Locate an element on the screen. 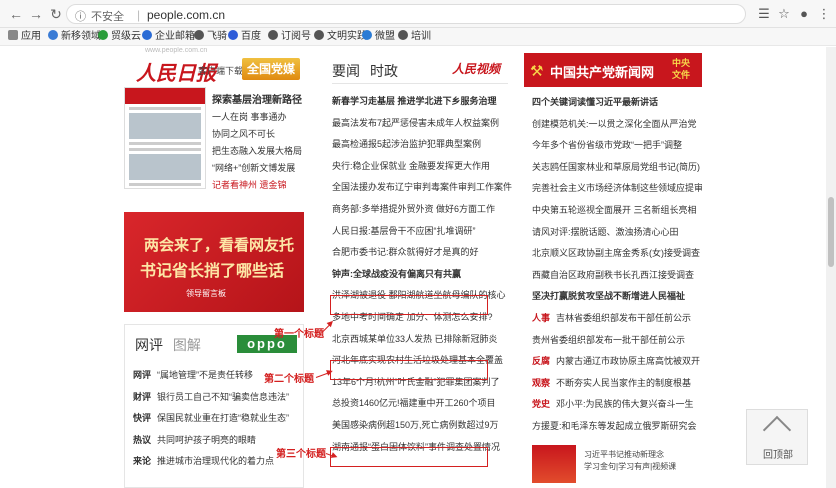 The height and width of the screenshot is (488, 836). menu-icon: ⋮ is located at coordinates (824, 14).